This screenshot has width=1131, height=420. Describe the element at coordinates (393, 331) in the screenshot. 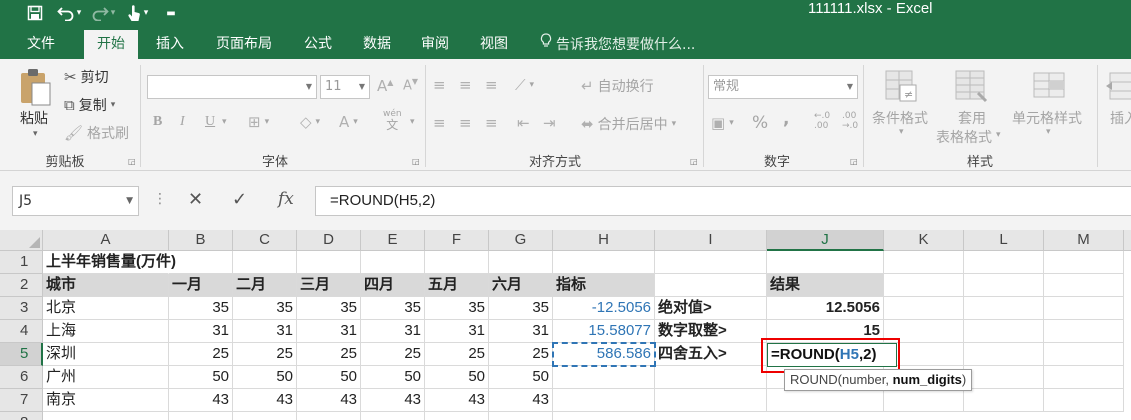

I see `cell-e4: 31` at that location.